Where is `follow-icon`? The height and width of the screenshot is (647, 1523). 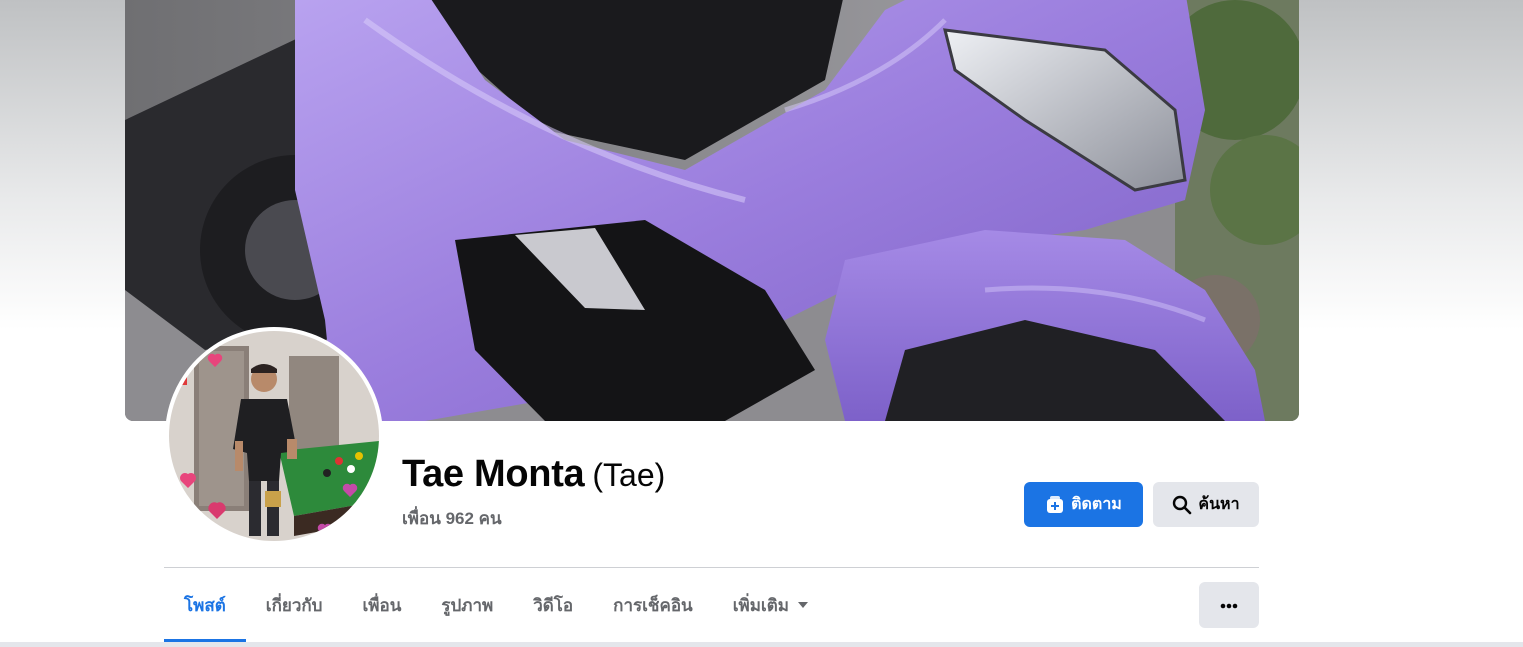 follow-icon is located at coordinates (1055, 505).